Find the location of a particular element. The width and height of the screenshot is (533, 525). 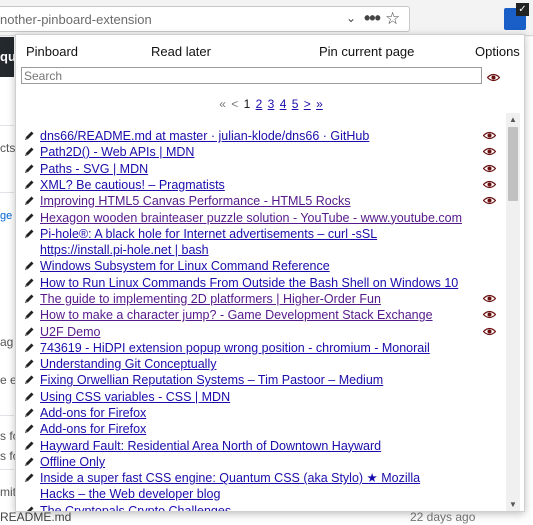

browser-toolbar: nother-pinboard-extension ⌄ ••• ☆ ✓ is located at coordinates (266, 18).